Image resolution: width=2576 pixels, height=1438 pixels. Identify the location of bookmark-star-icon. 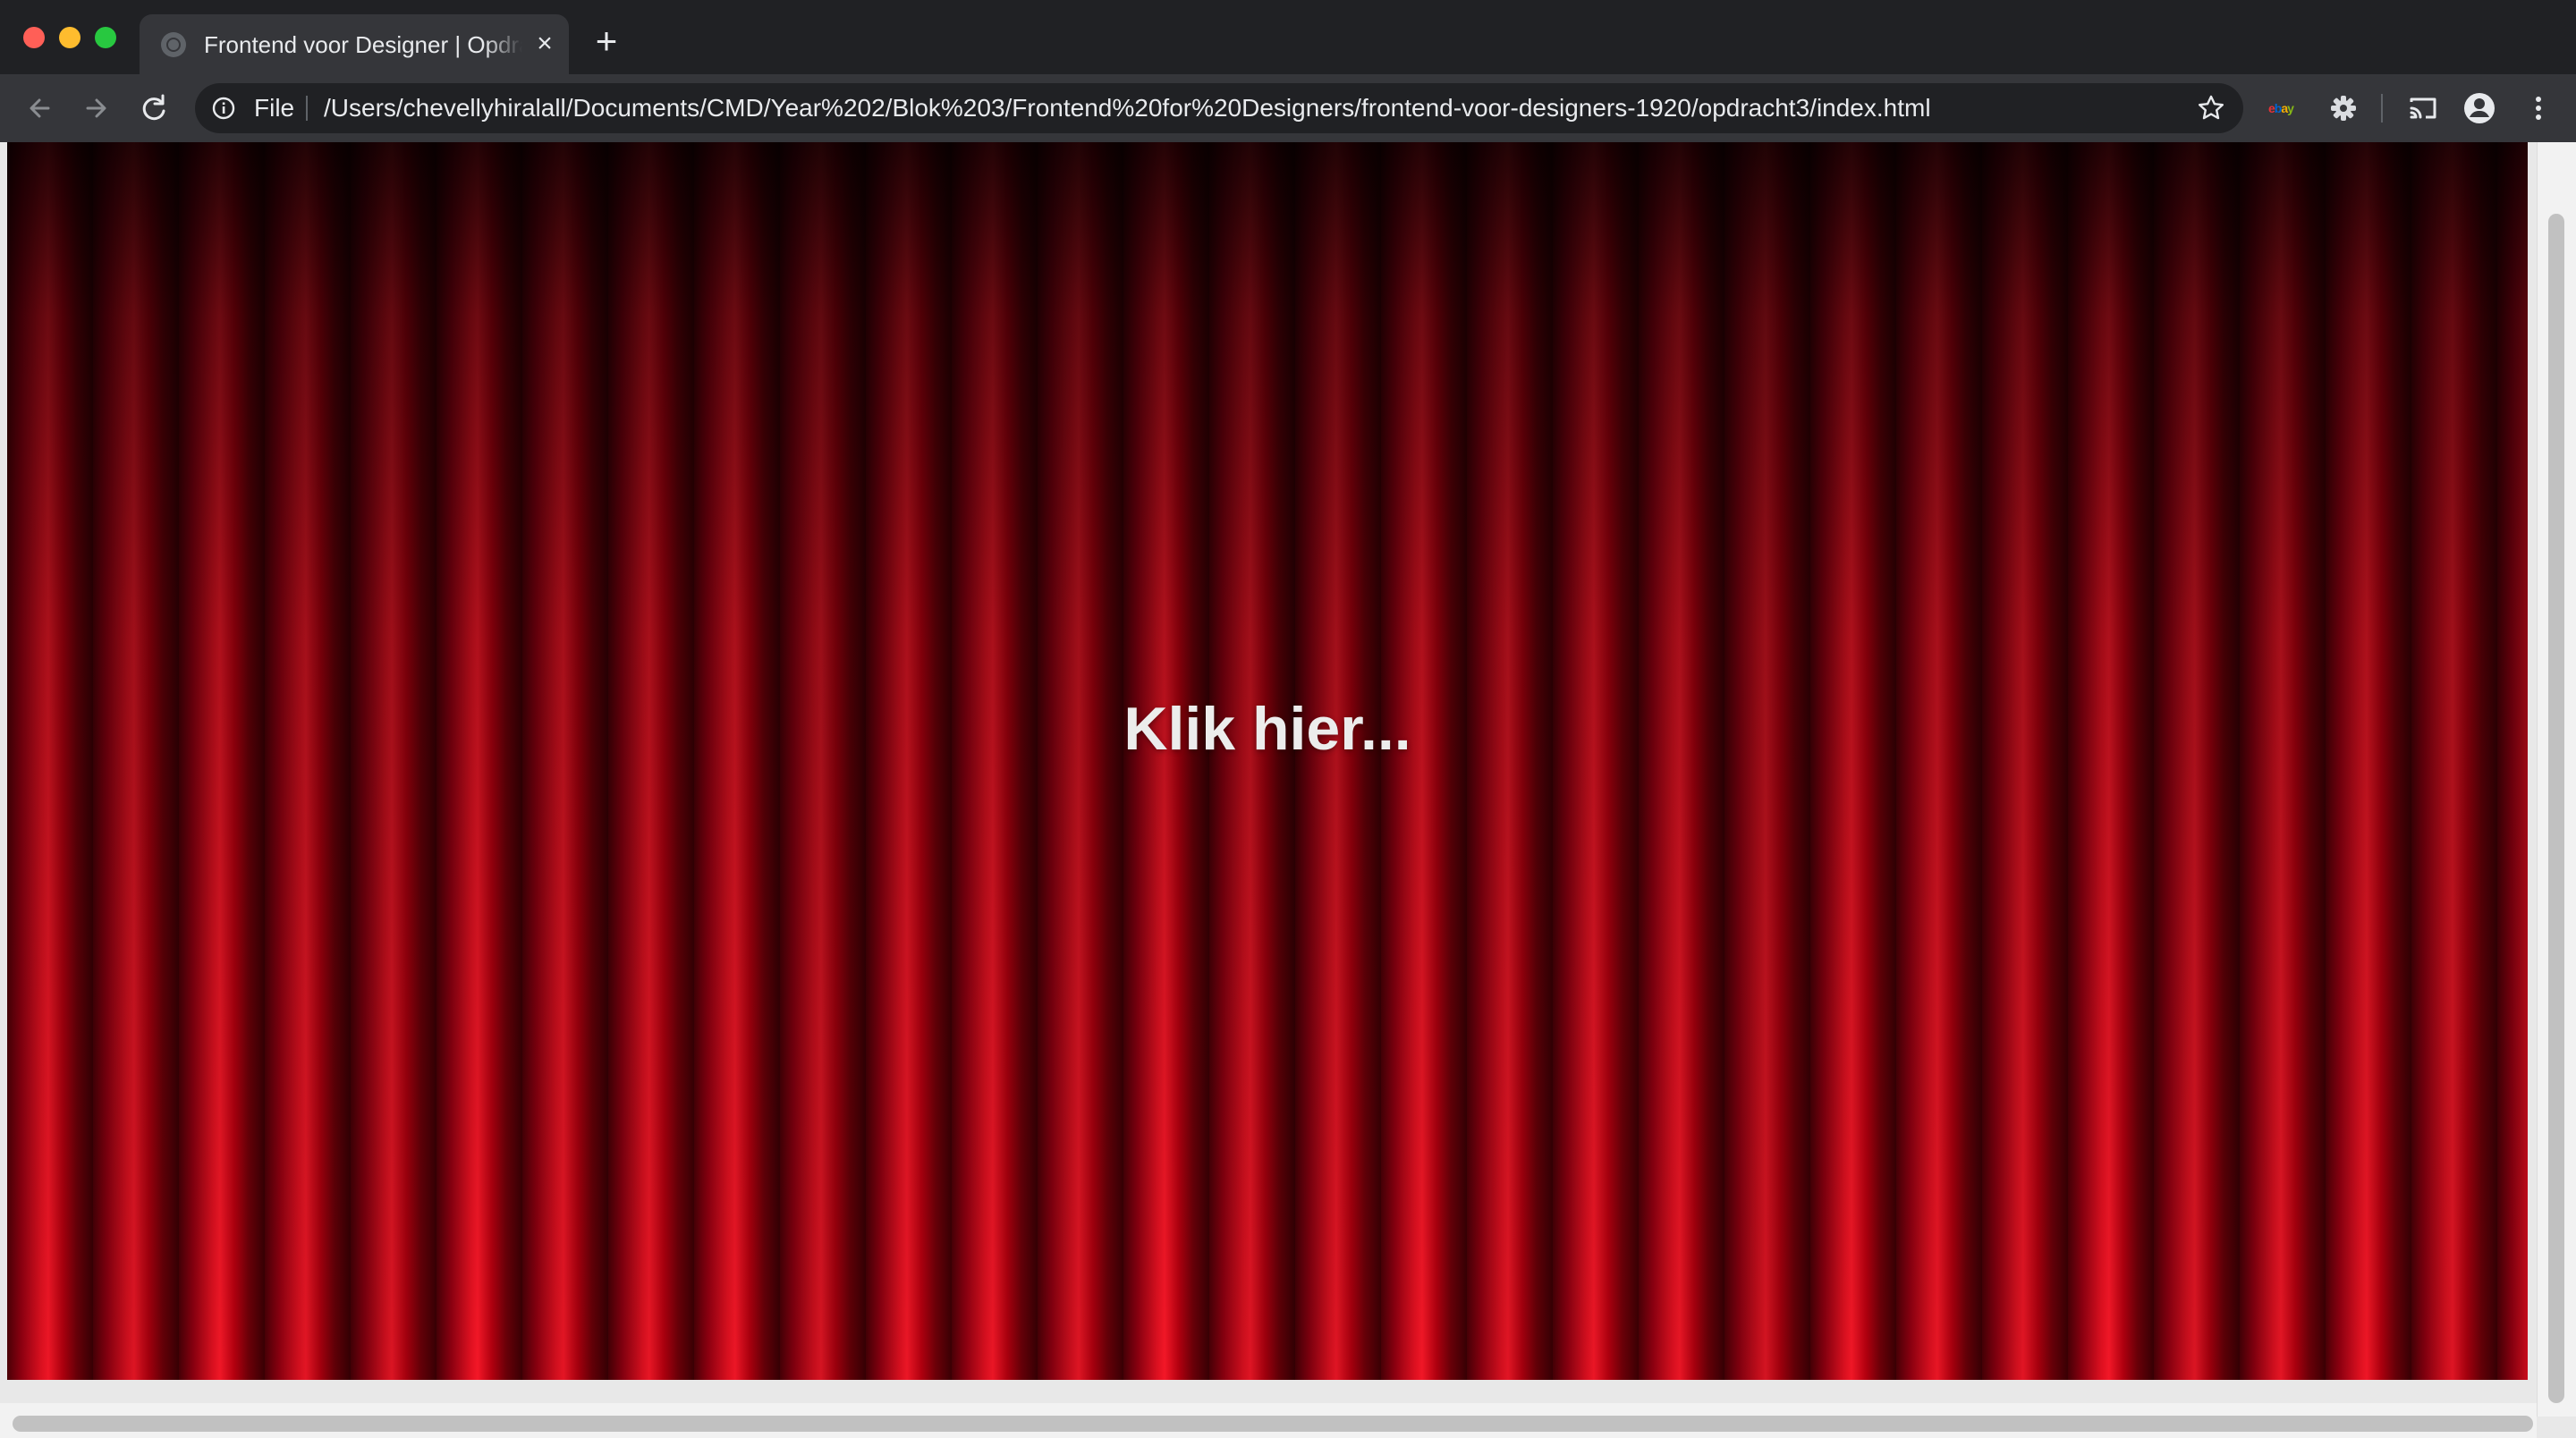
(2211, 108).